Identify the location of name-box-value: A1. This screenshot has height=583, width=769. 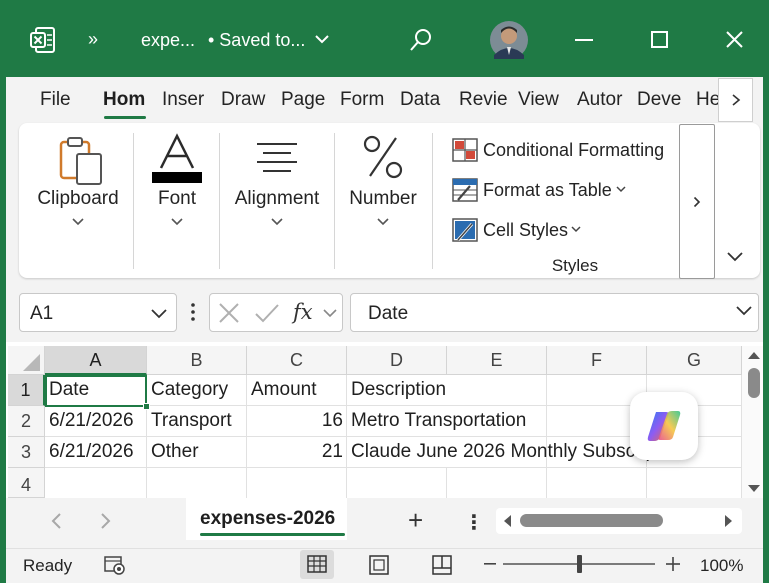
(42, 313).